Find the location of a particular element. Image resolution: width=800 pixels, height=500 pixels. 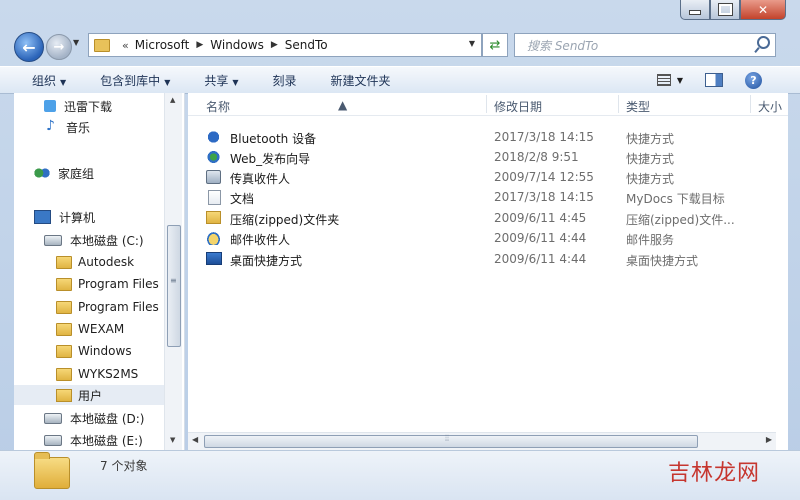

address-bar: « Microsoft ▶ Windows ▶ SendTo ▼ is located at coordinates (285, 45).